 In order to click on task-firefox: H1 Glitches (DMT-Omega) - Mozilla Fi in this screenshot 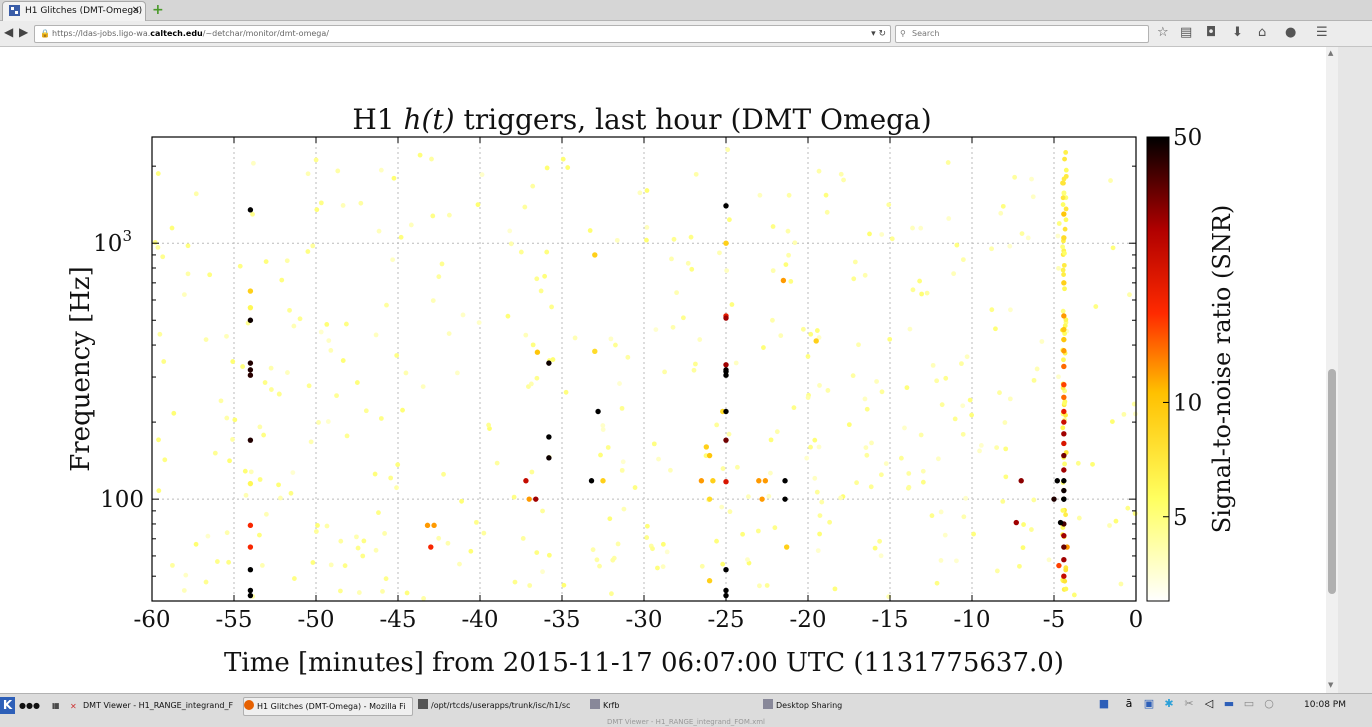, I will do `click(328, 706)`.